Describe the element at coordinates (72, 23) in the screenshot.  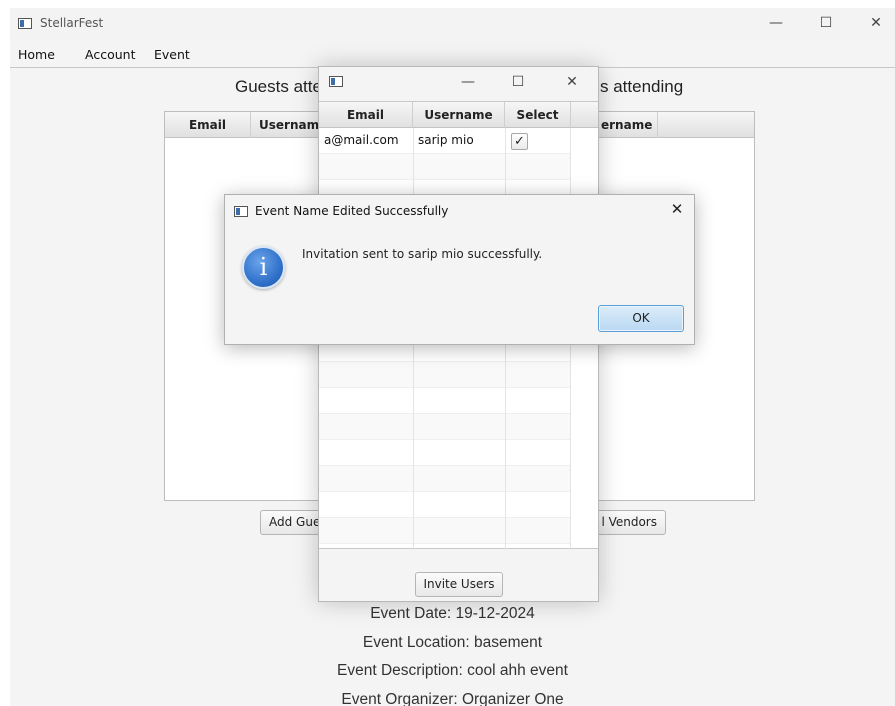
I see `window-title: StellarFest` at that location.